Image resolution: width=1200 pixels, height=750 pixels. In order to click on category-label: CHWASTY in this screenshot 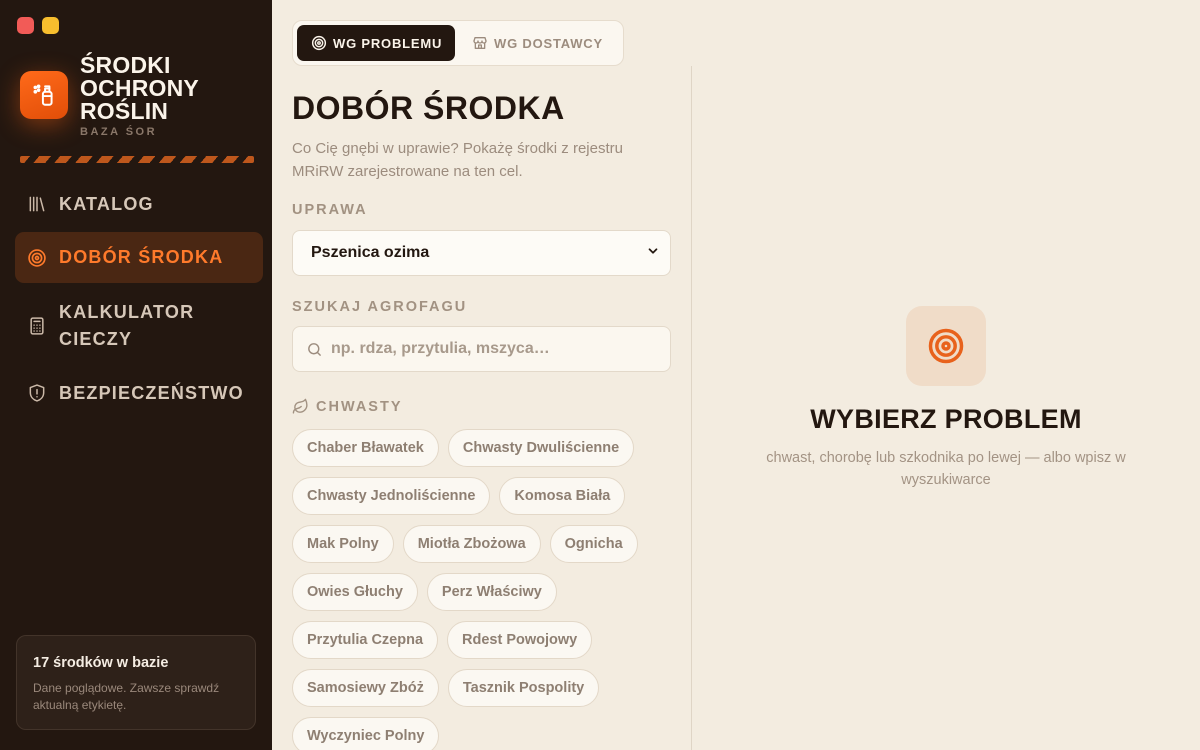, I will do `click(359, 406)`.